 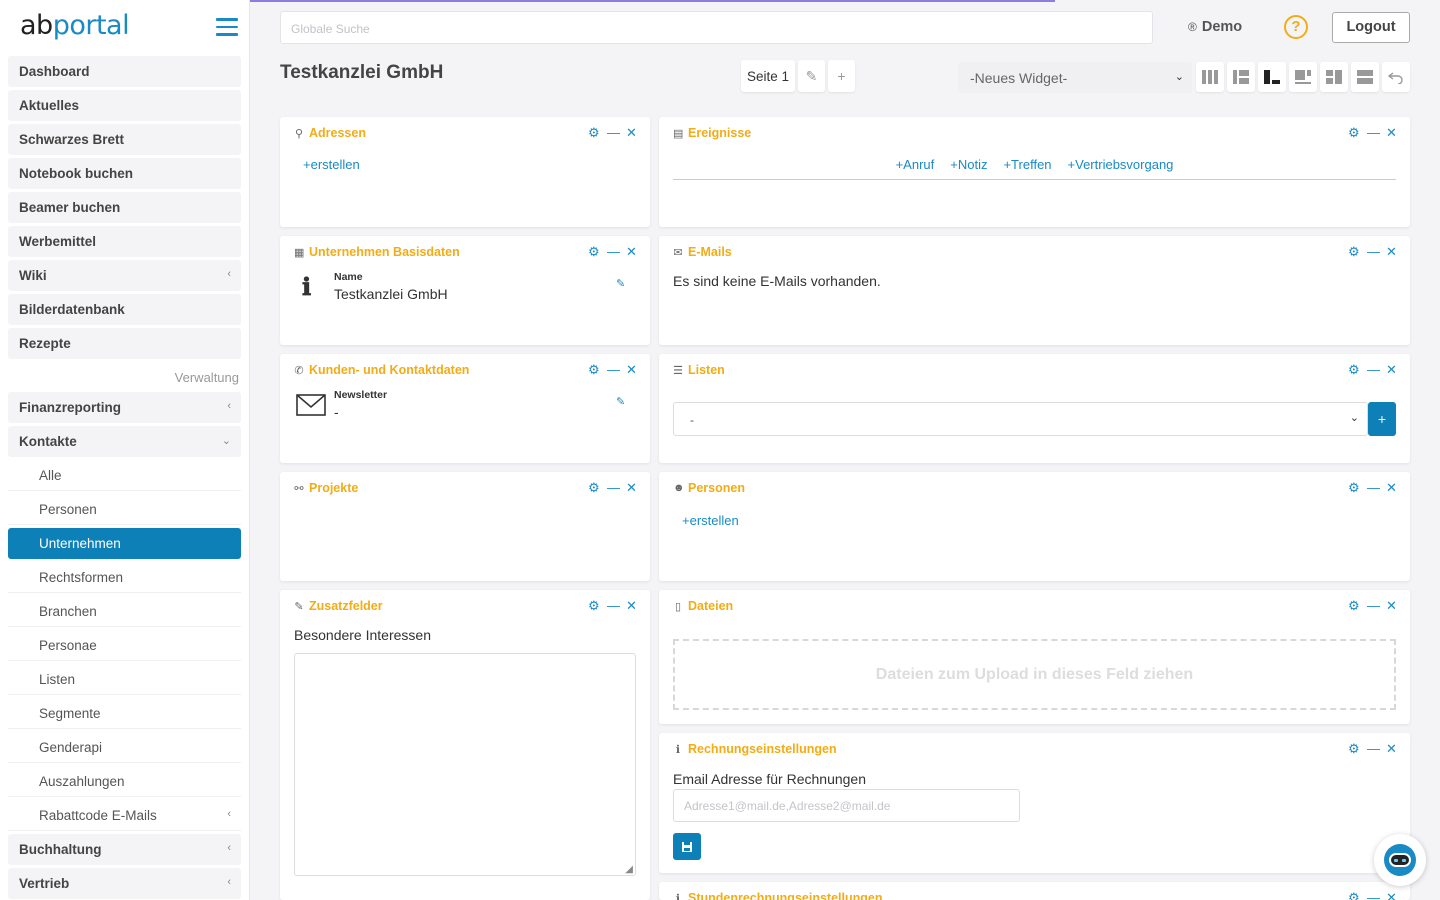 What do you see at coordinates (915, 168) in the screenshot?
I see `add-call-link: +Anruf` at bounding box center [915, 168].